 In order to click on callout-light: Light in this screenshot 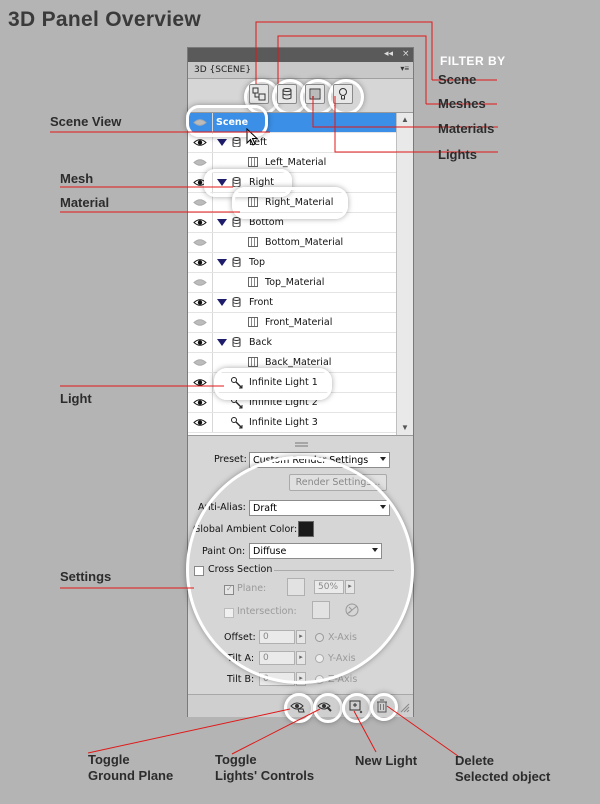, I will do `click(76, 398)`.